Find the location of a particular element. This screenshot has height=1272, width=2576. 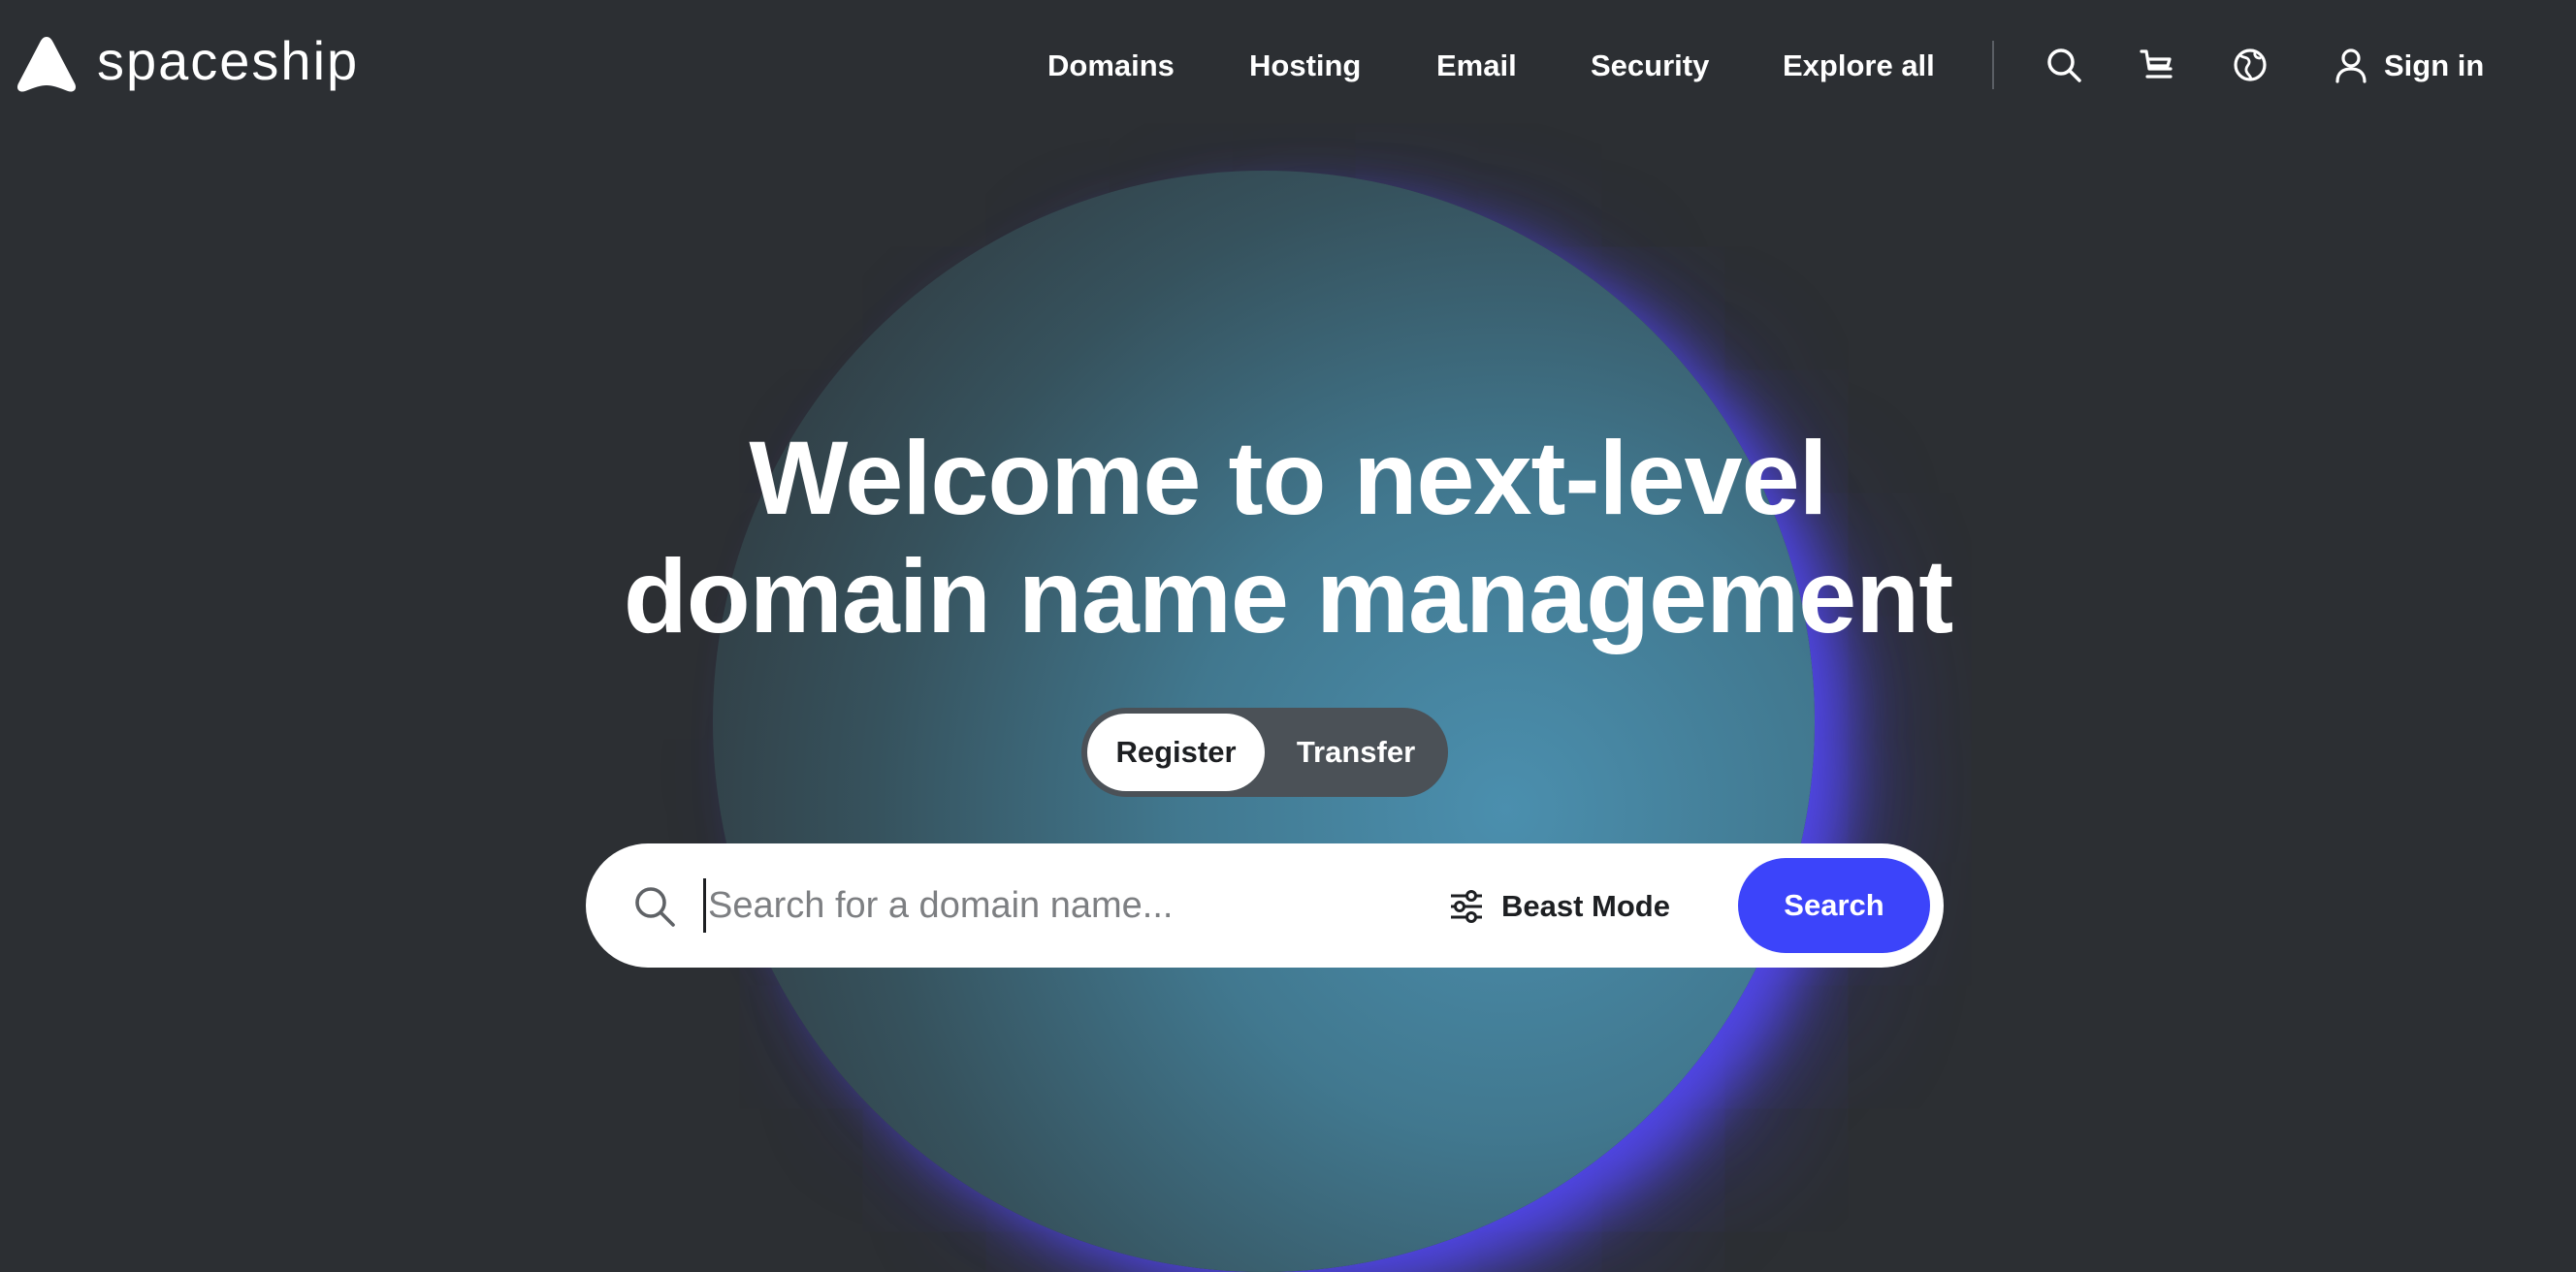

user-icon is located at coordinates (2351, 65).